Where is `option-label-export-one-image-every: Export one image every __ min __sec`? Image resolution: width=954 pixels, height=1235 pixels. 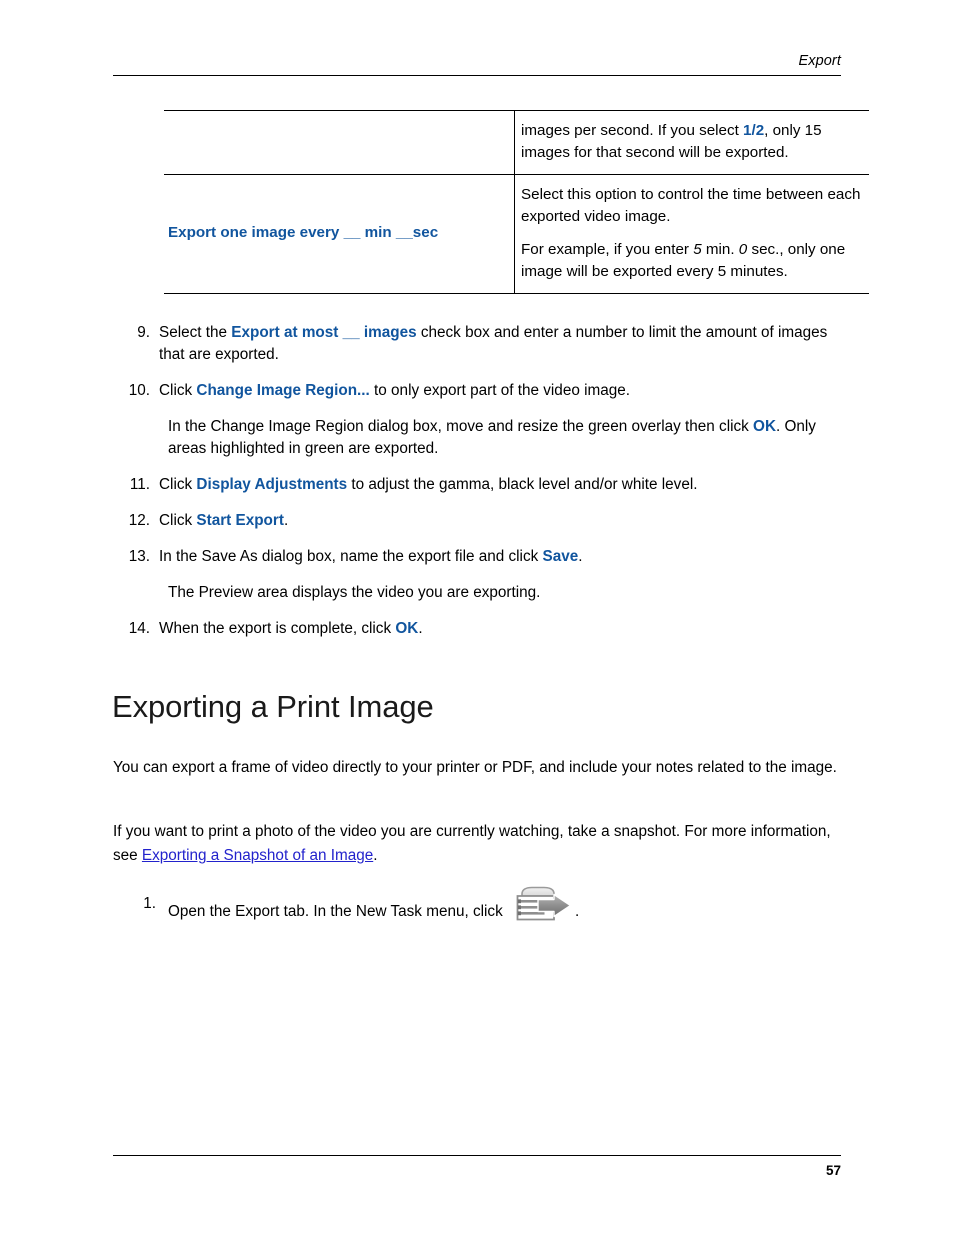 option-label-export-one-image-every: Export one image every __ min __sec is located at coordinates (303, 233).